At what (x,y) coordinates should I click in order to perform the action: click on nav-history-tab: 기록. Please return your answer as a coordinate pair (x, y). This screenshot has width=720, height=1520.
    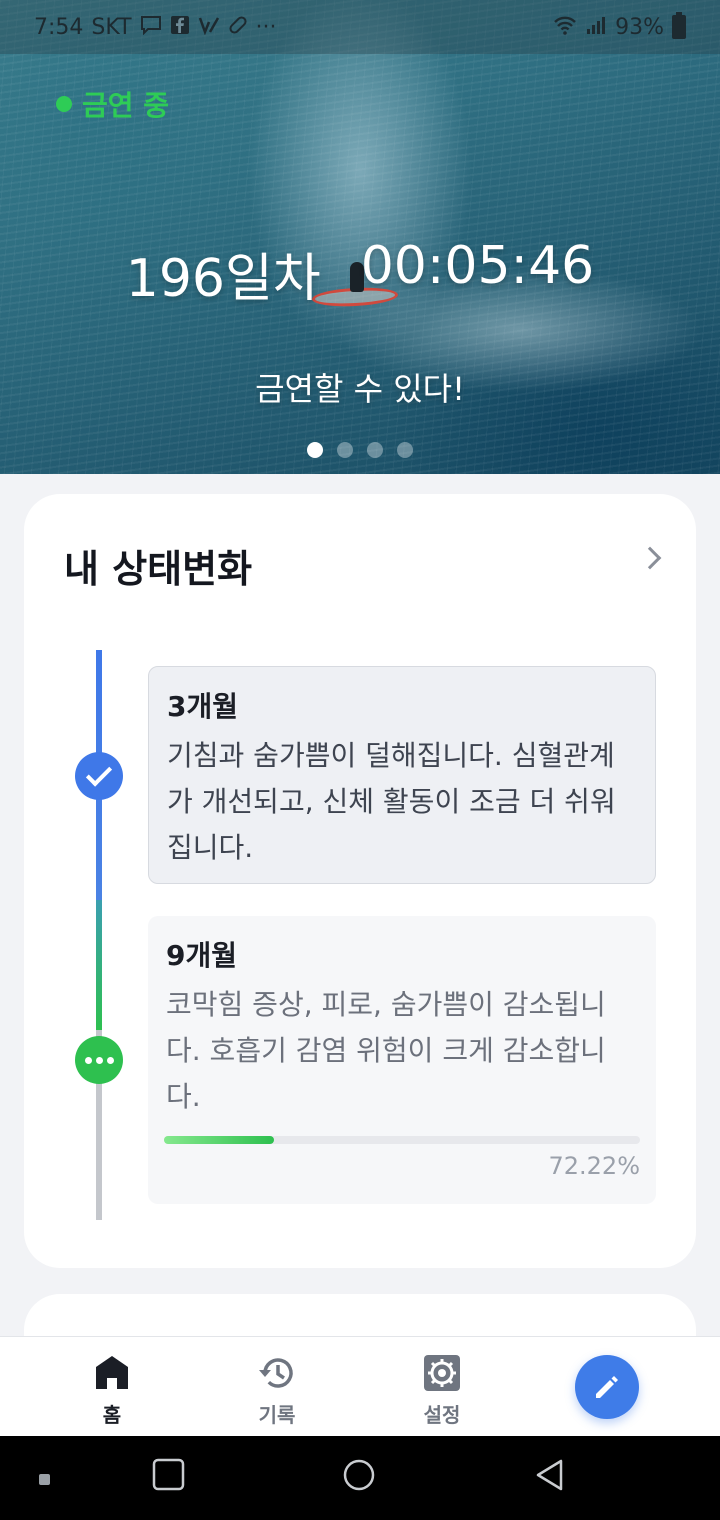
    Looking at the image, I should click on (277, 1390).